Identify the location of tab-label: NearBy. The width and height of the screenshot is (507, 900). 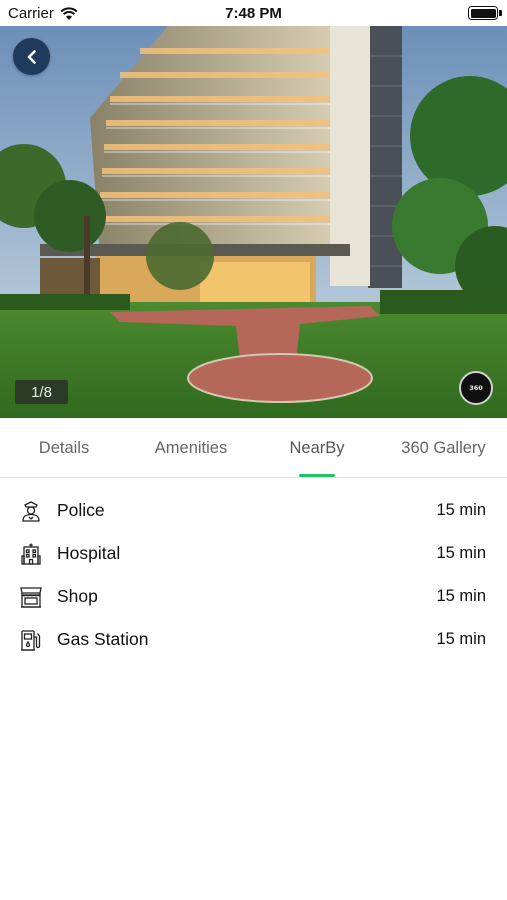
(317, 447).